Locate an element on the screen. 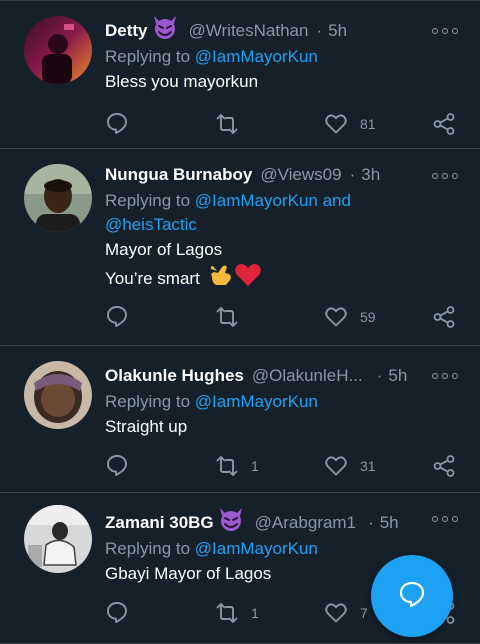  author-name: Olakunle Hughes is located at coordinates (174, 376).